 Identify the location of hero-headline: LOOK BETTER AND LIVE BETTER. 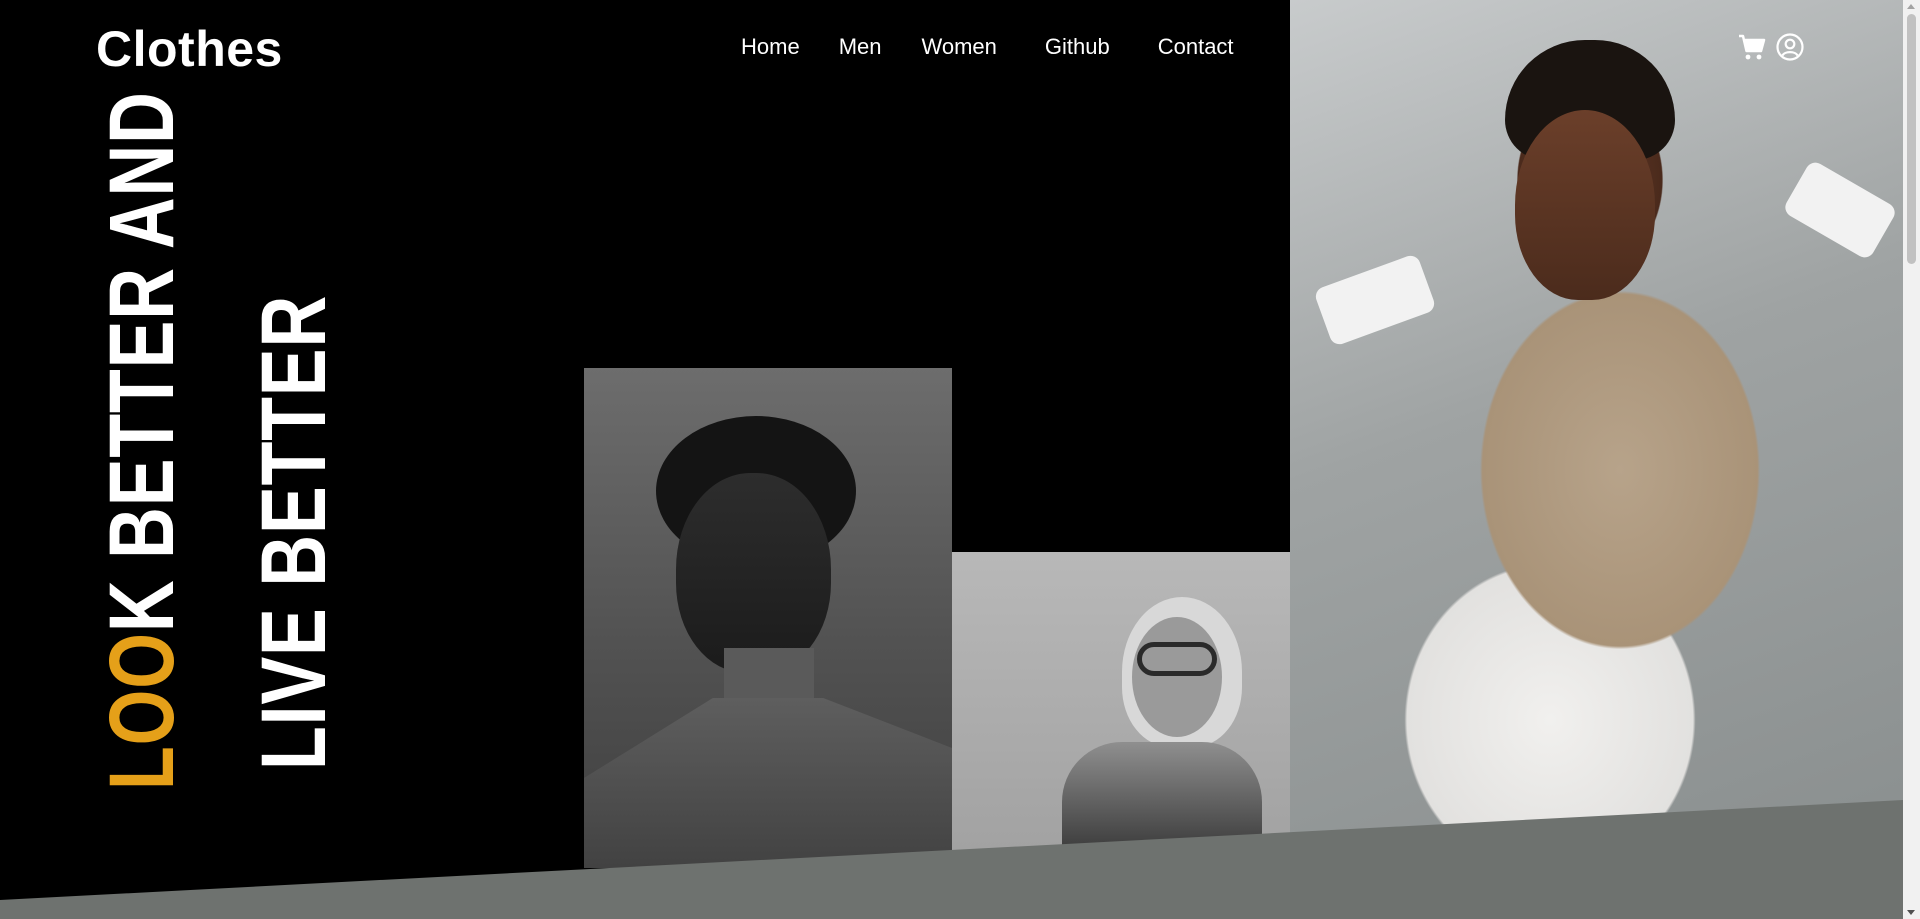
(218, 395).